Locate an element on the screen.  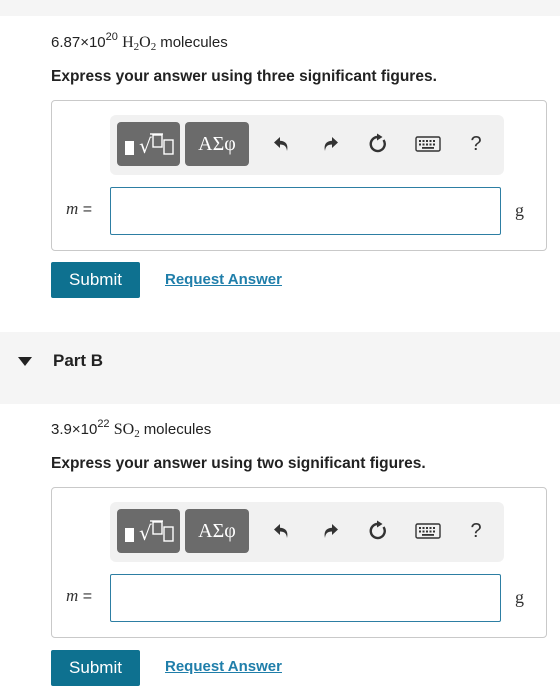
problem-statement: 6.87×1020 H2O2 molecules is located at coordinates (139, 42).